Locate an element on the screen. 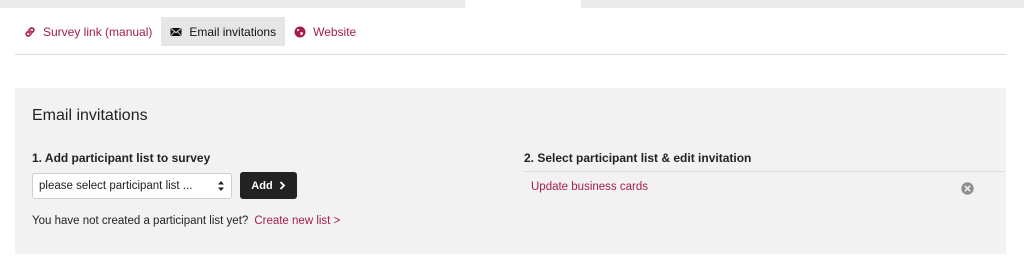 This screenshot has height=268, width=1024. globe-icon is located at coordinates (300, 32).